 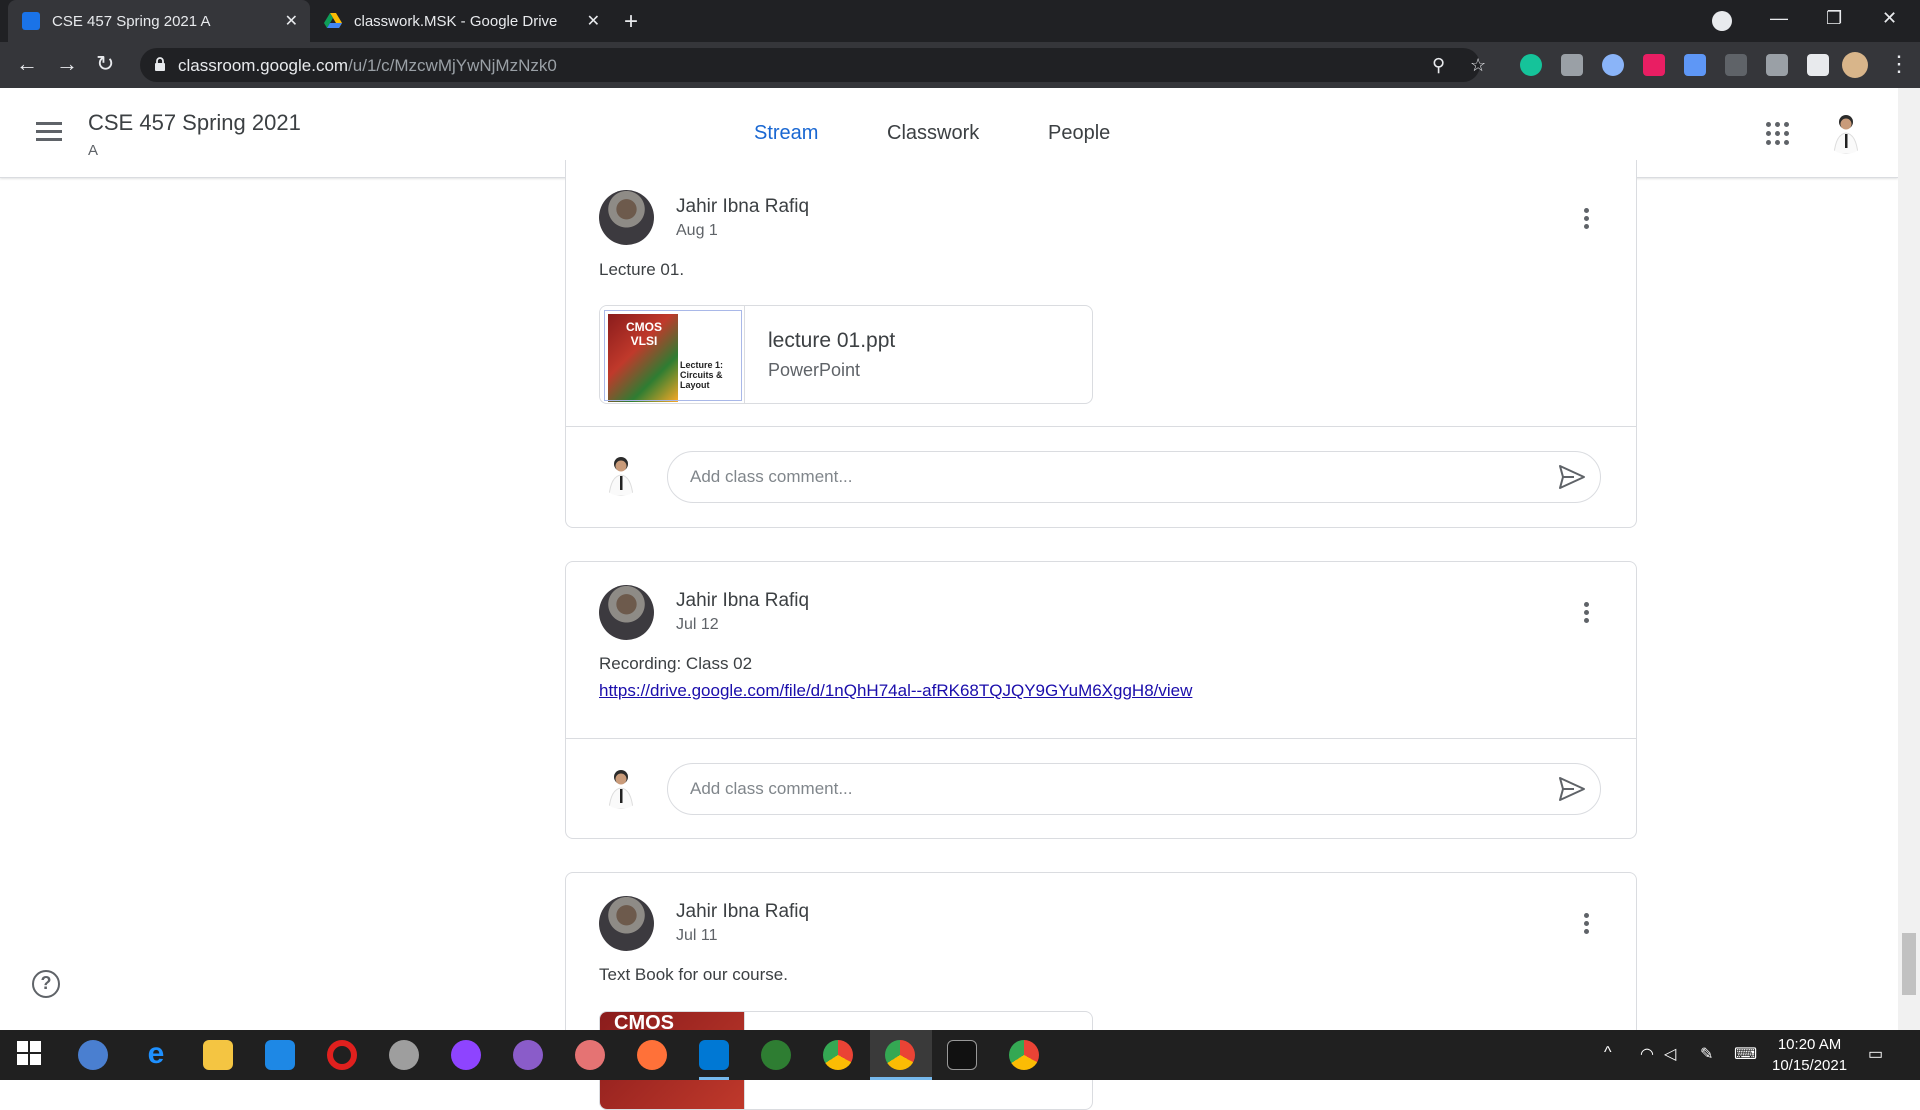 I want to click on qbittorrent-icon, so click(x=93, y=1055).